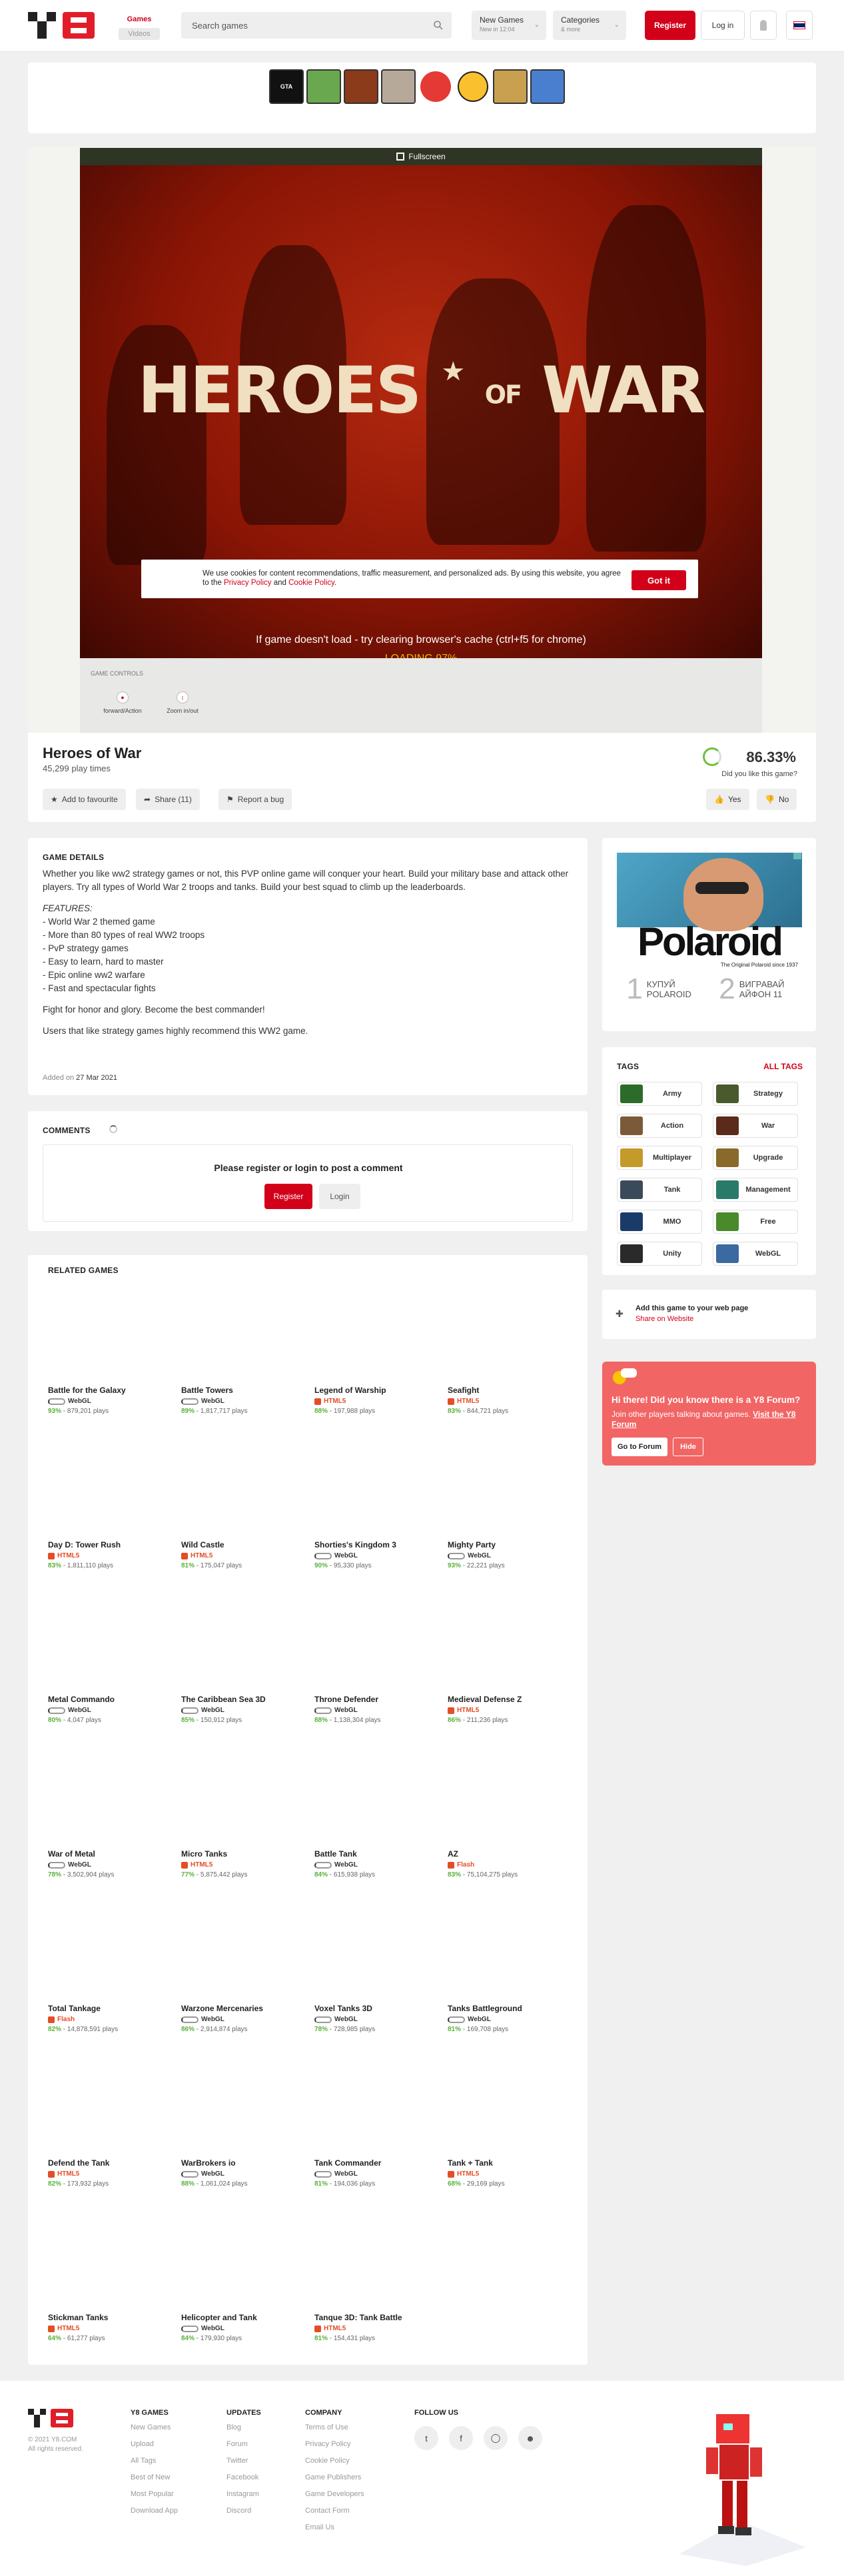 The width and height of the screenshot is (844, 2576). Describe the element at coordinates (659, 1126) in the screenshot. I see `tag-action: Action` at that location.